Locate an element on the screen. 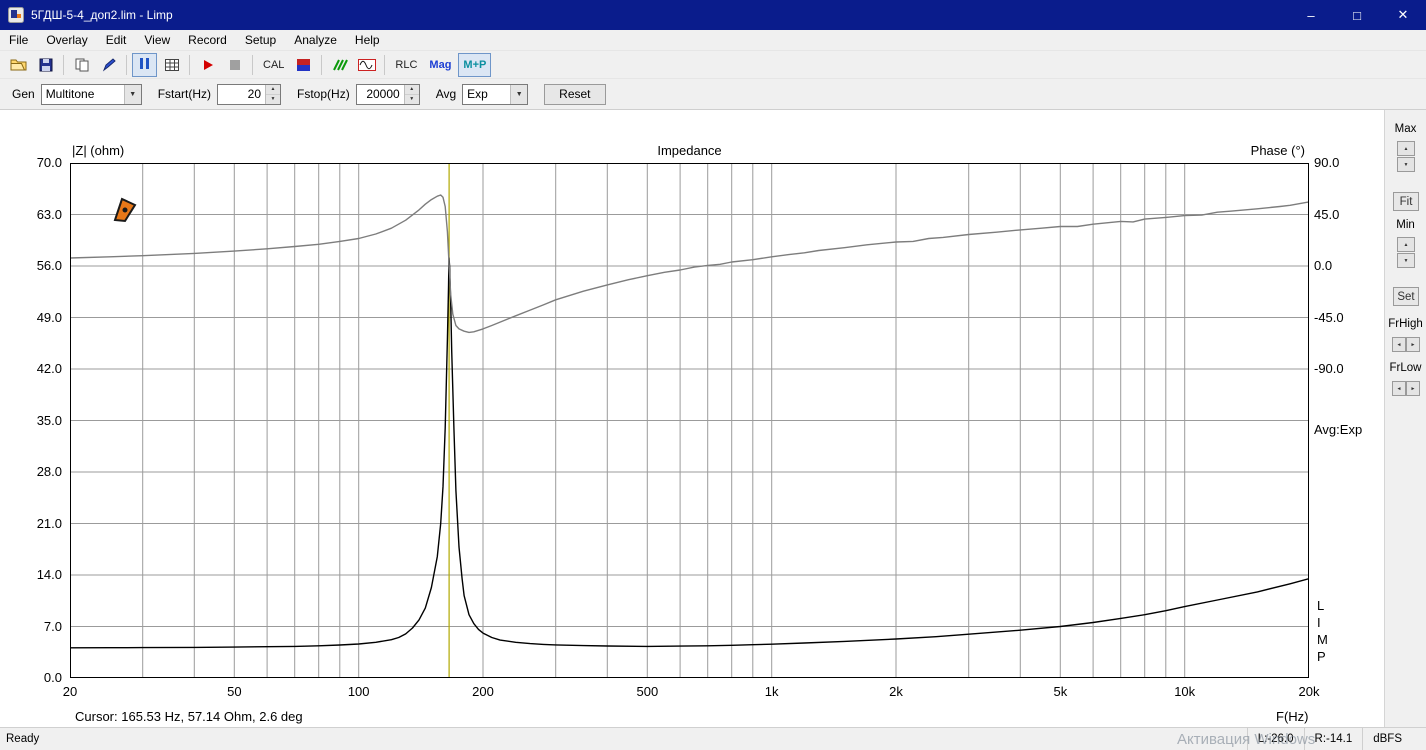 The height and width of the screenshot is (750, 1426). y-axis-right-tick: 0.0 is located at coordinates (1323, 265).